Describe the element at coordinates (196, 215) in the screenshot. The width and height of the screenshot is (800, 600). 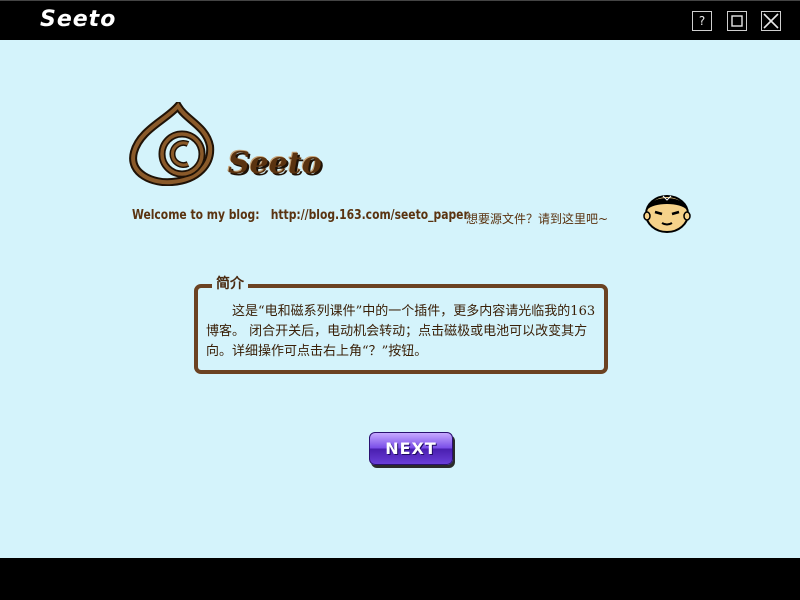
I see `welcome-prefix: Welcome to my blog:` at that location.